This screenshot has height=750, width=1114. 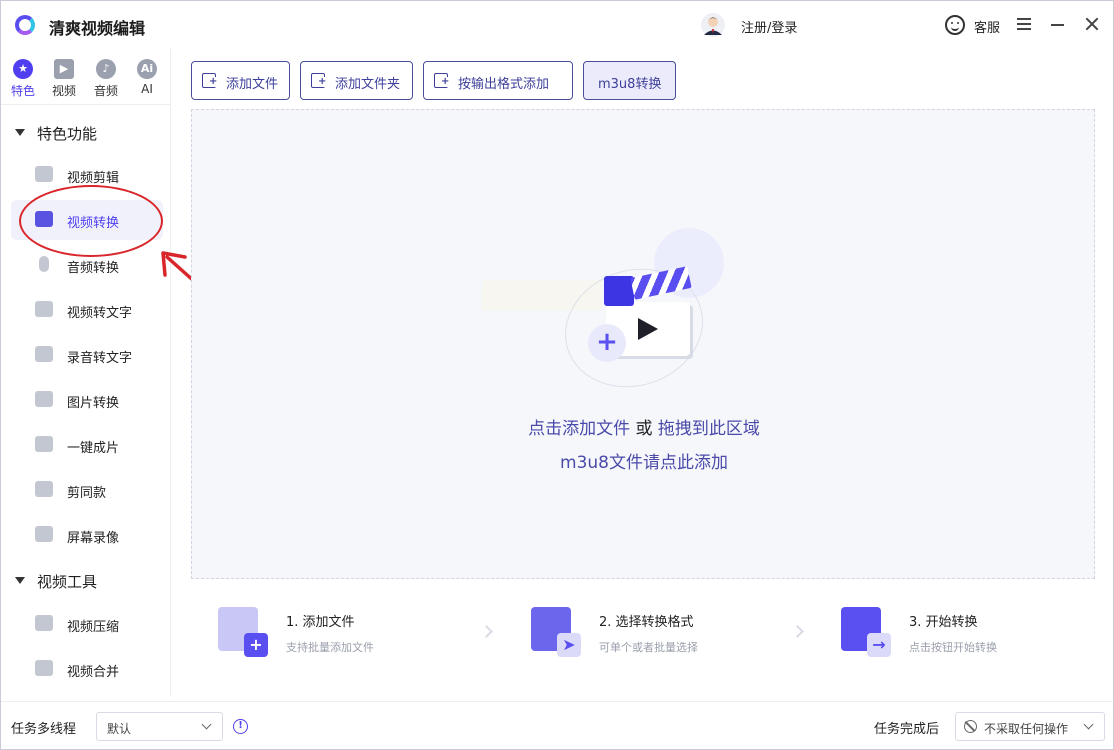 I want to click on tab-ai: Ai AI, so click(x=147, y=77).